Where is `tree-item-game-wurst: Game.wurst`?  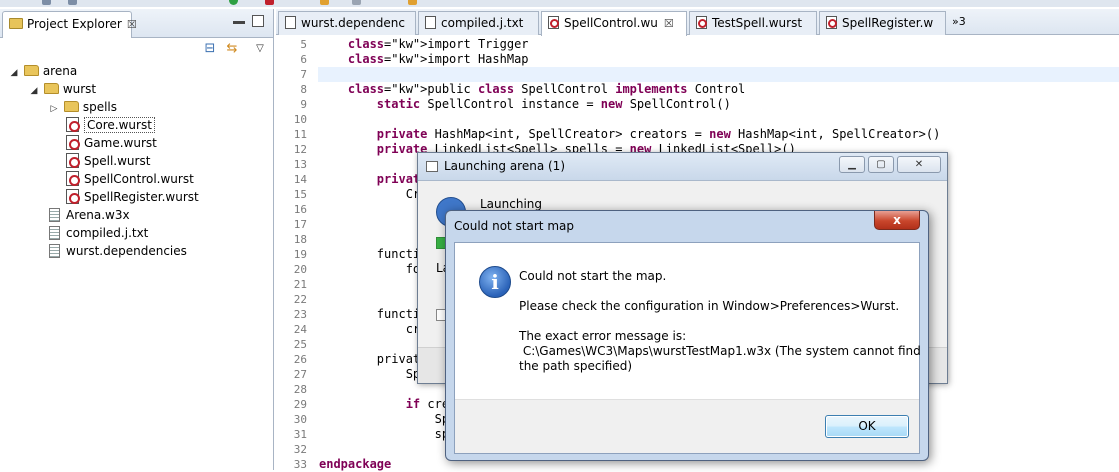
tree-item-game-wurst: Game.wurst is located at coordinates (111, 143).